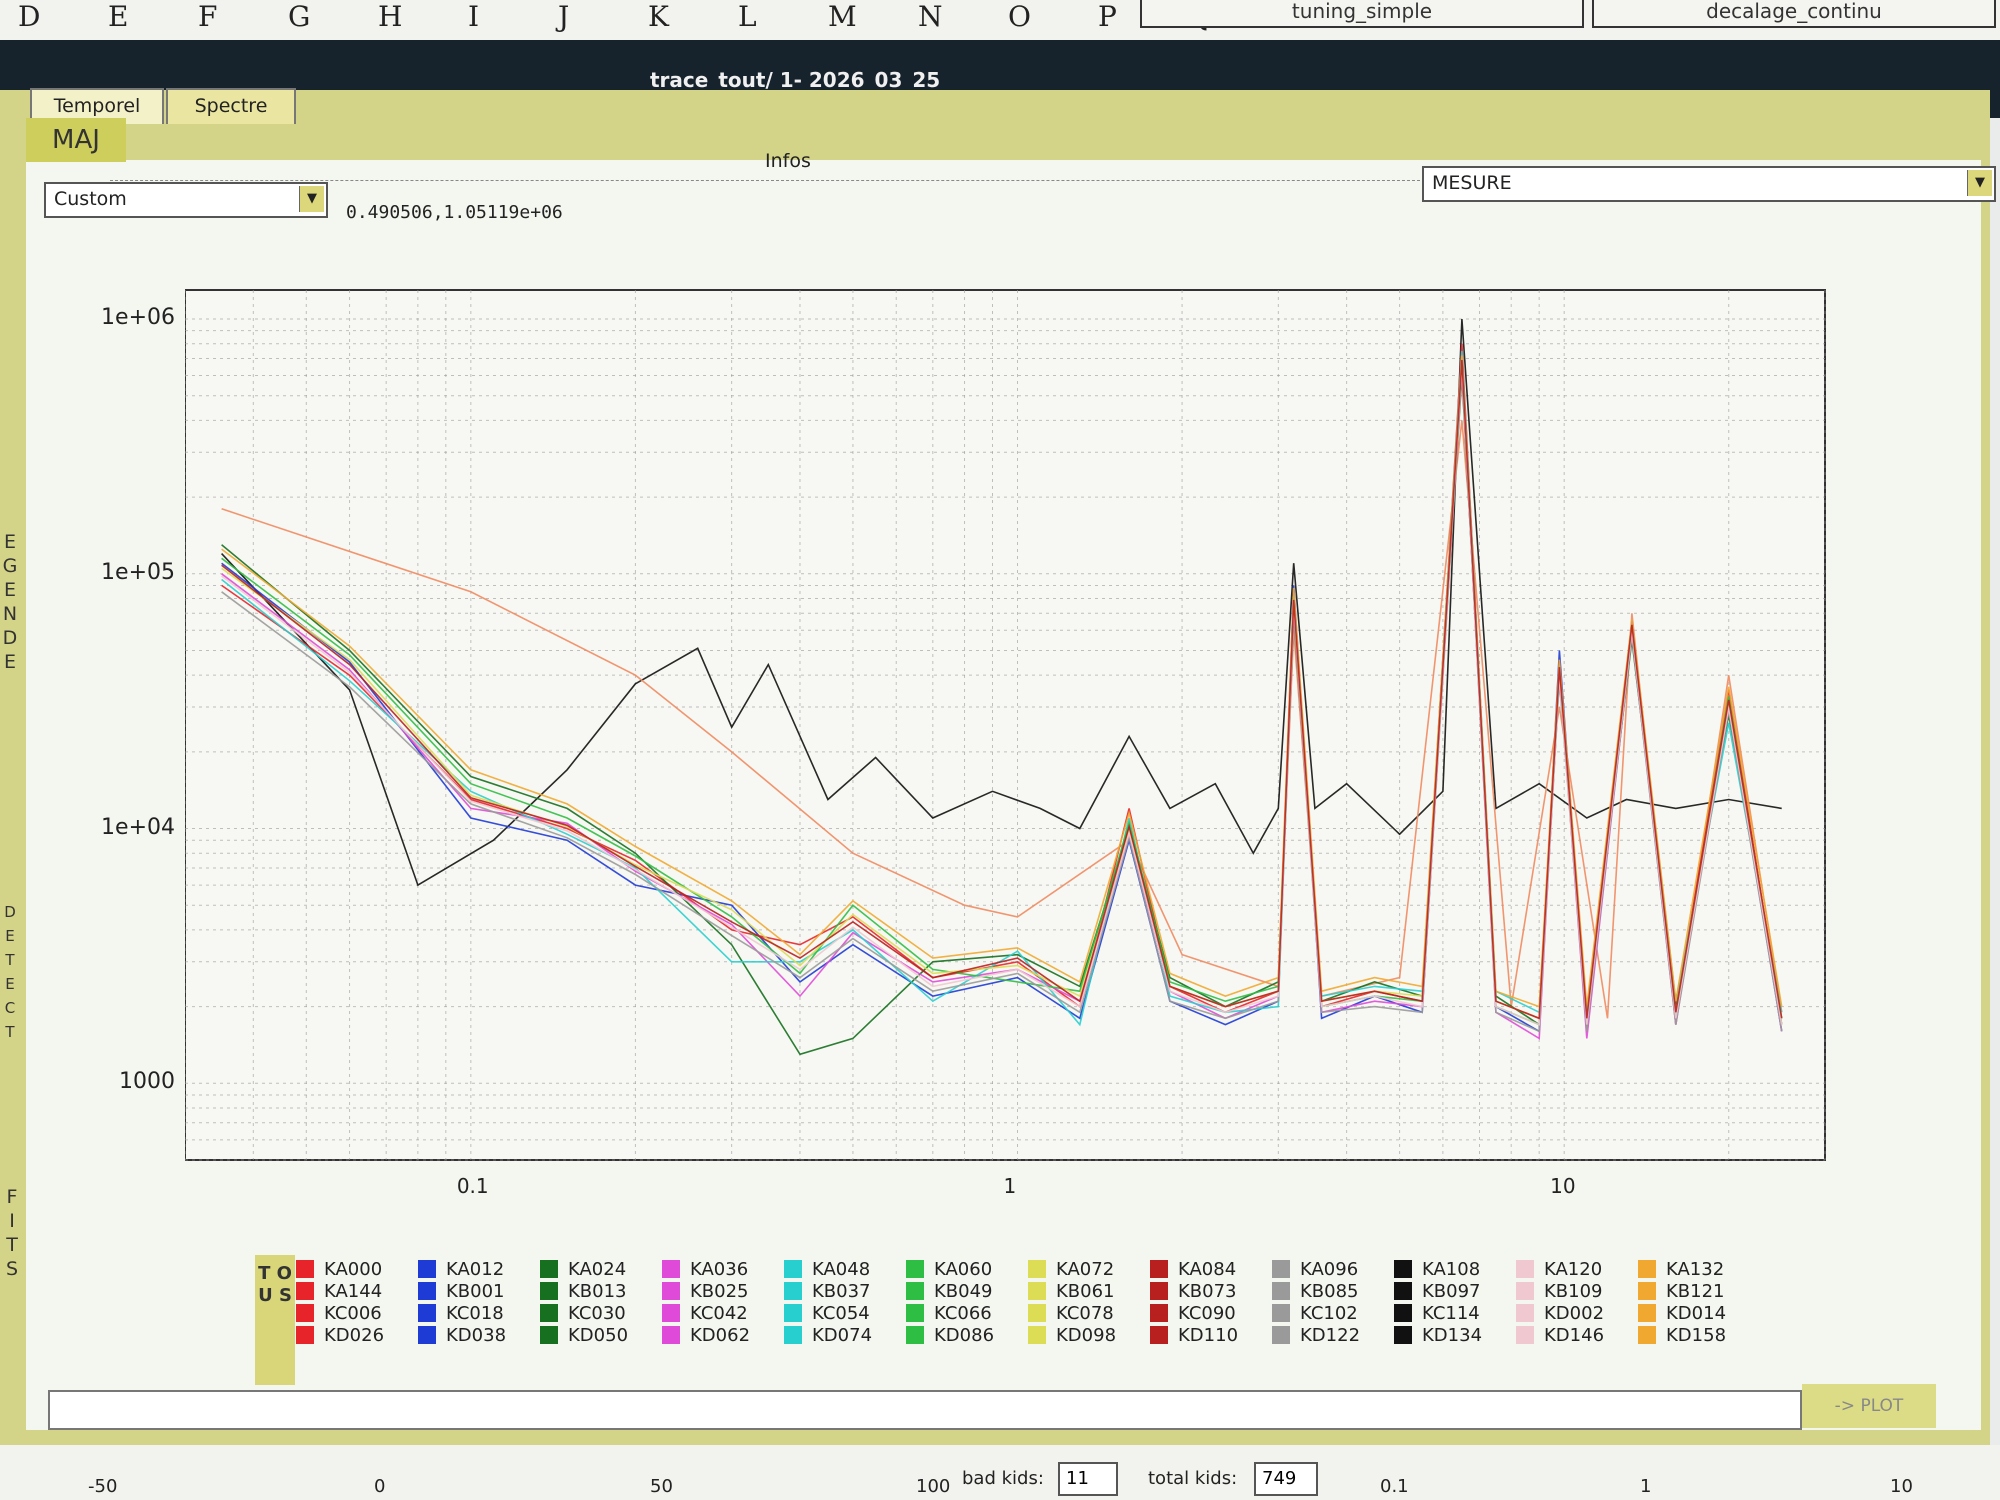  I want to click on legend-item: KC030, so click(600, 1313).